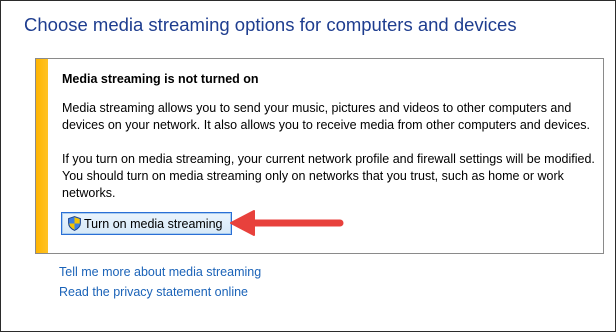  What do you see at coordinates (42, 156) in the screenshot?
I see `warning-stripe` at bounding box center [42, 156].